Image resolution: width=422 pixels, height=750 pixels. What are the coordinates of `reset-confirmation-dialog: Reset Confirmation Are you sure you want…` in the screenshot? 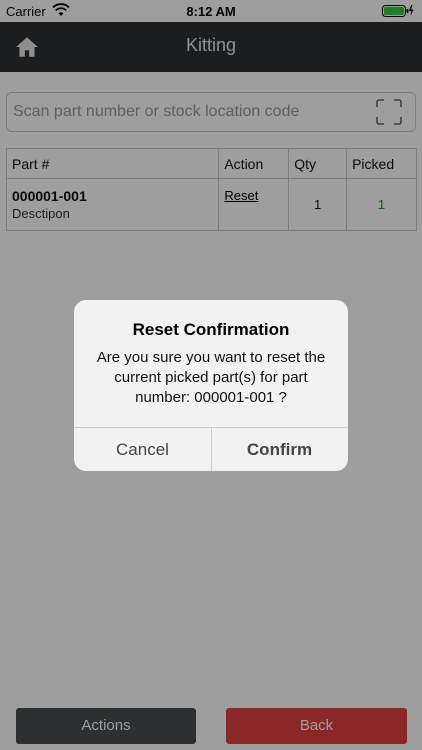 It's located at (211, 385).